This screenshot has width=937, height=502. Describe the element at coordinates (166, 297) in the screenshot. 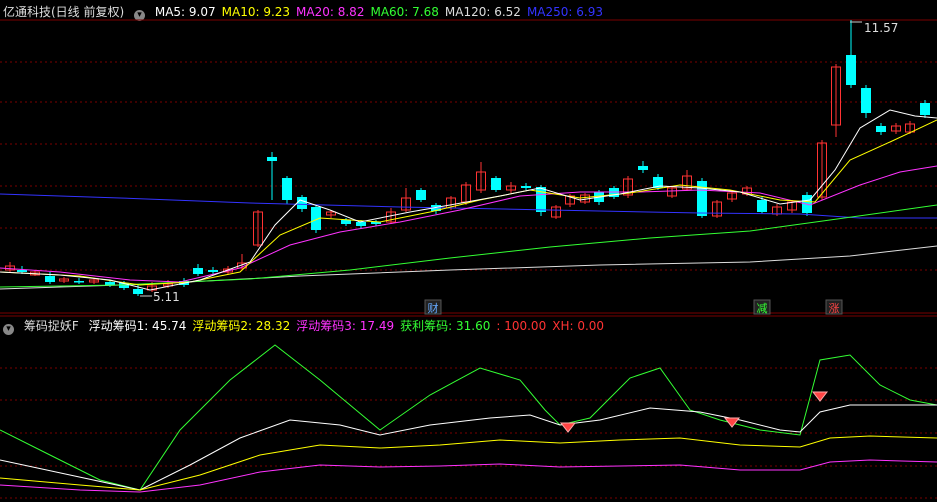

I see `low-price-label: 5.11` at that location.